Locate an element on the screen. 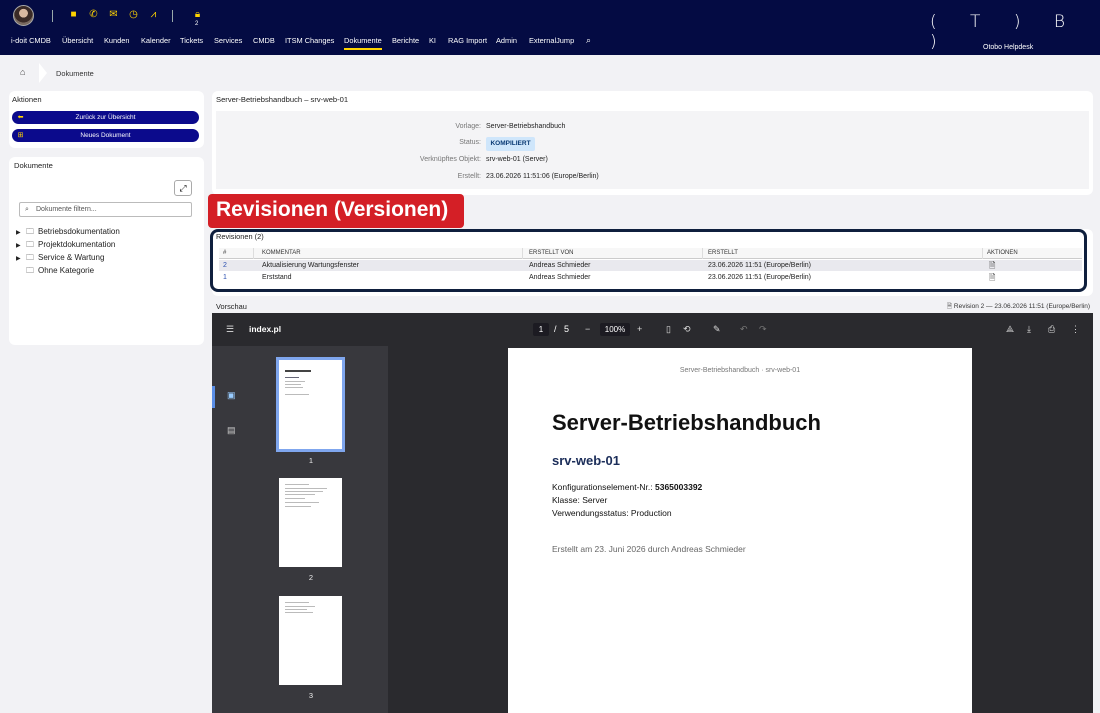  pdf-ci-label: Konfigurationselement-Nr.: is located at coordinates (603, 487).